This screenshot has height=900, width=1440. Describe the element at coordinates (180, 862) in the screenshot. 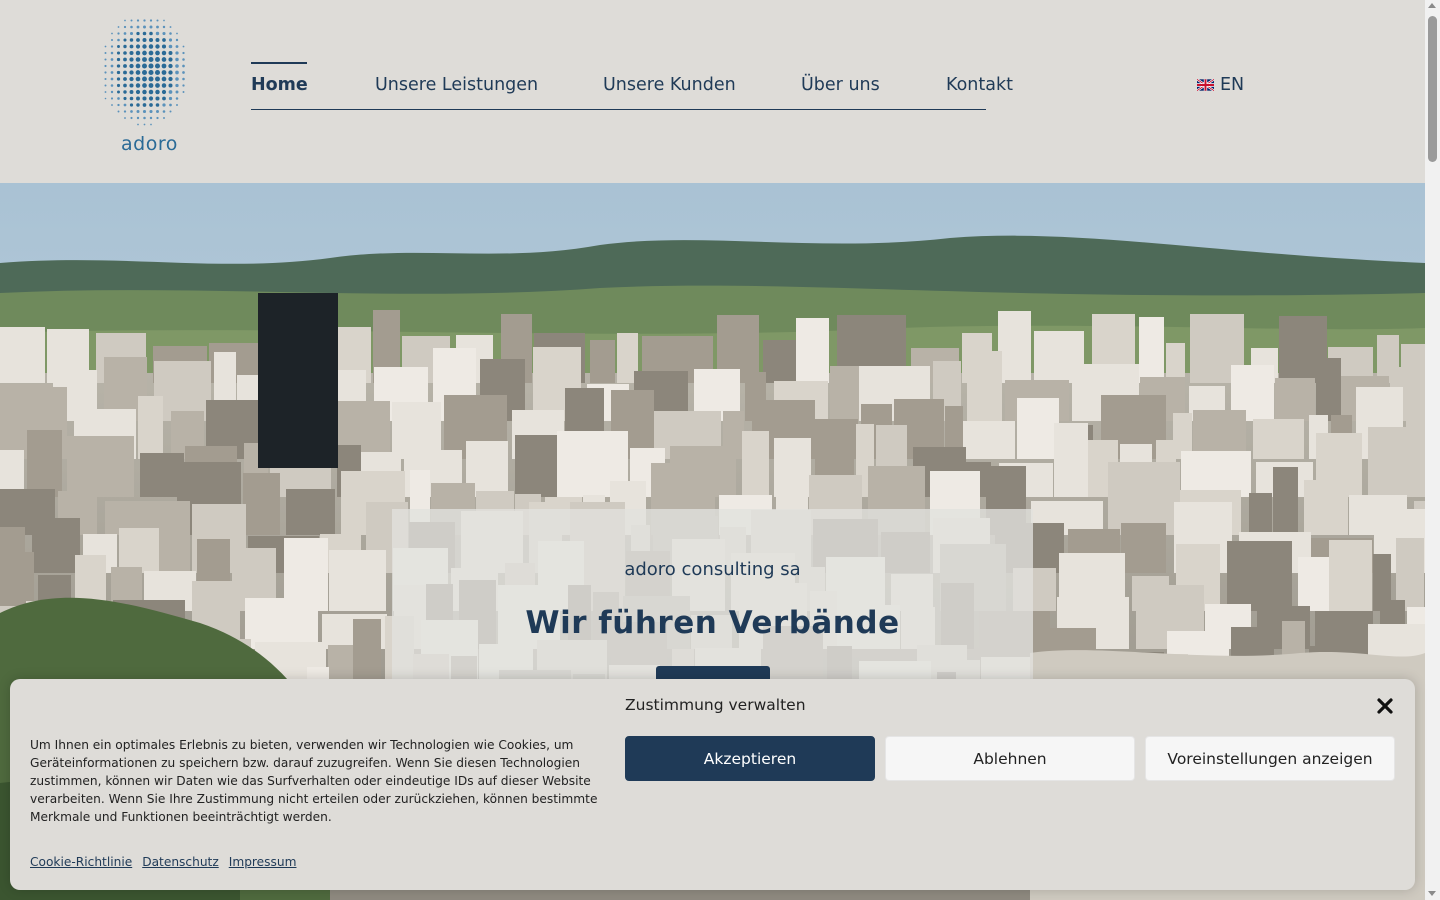

I see `privacy-link: Datenschutz` at that location.